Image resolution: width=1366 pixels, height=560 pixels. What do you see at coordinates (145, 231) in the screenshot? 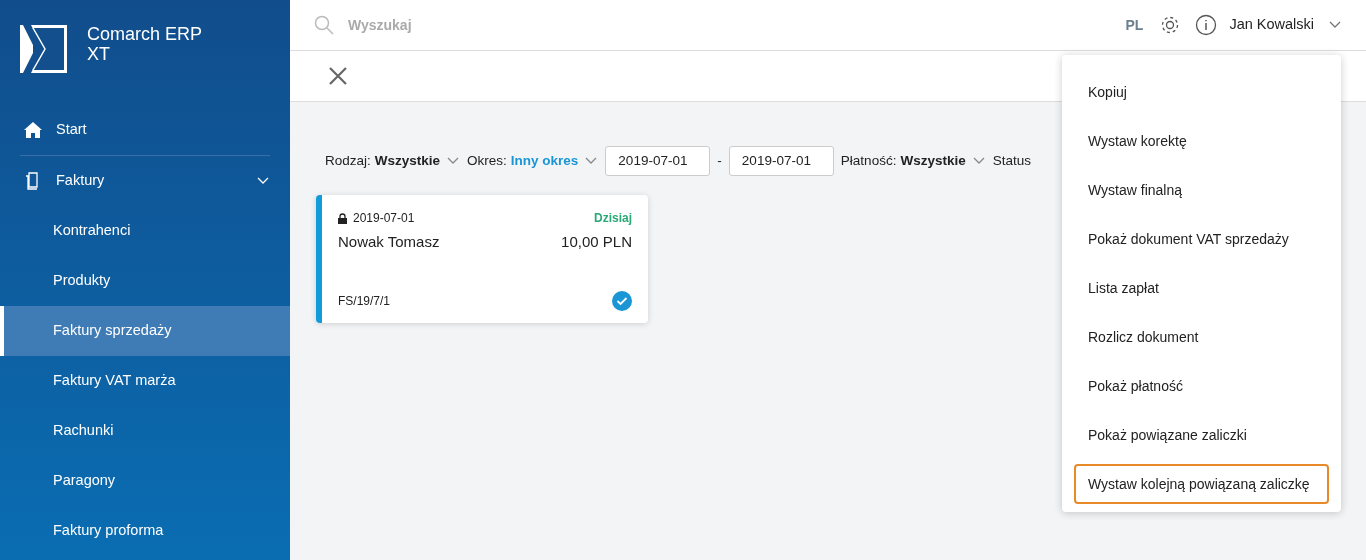
I see `sidebar-item: Kontrahenci` at bounding box center [145, 231].